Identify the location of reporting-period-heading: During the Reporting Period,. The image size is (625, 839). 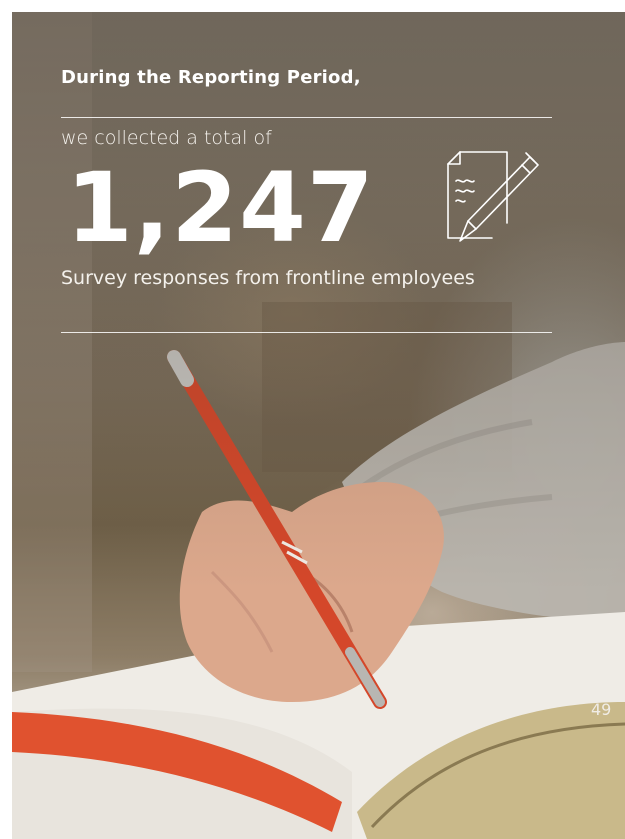
(211, 77).